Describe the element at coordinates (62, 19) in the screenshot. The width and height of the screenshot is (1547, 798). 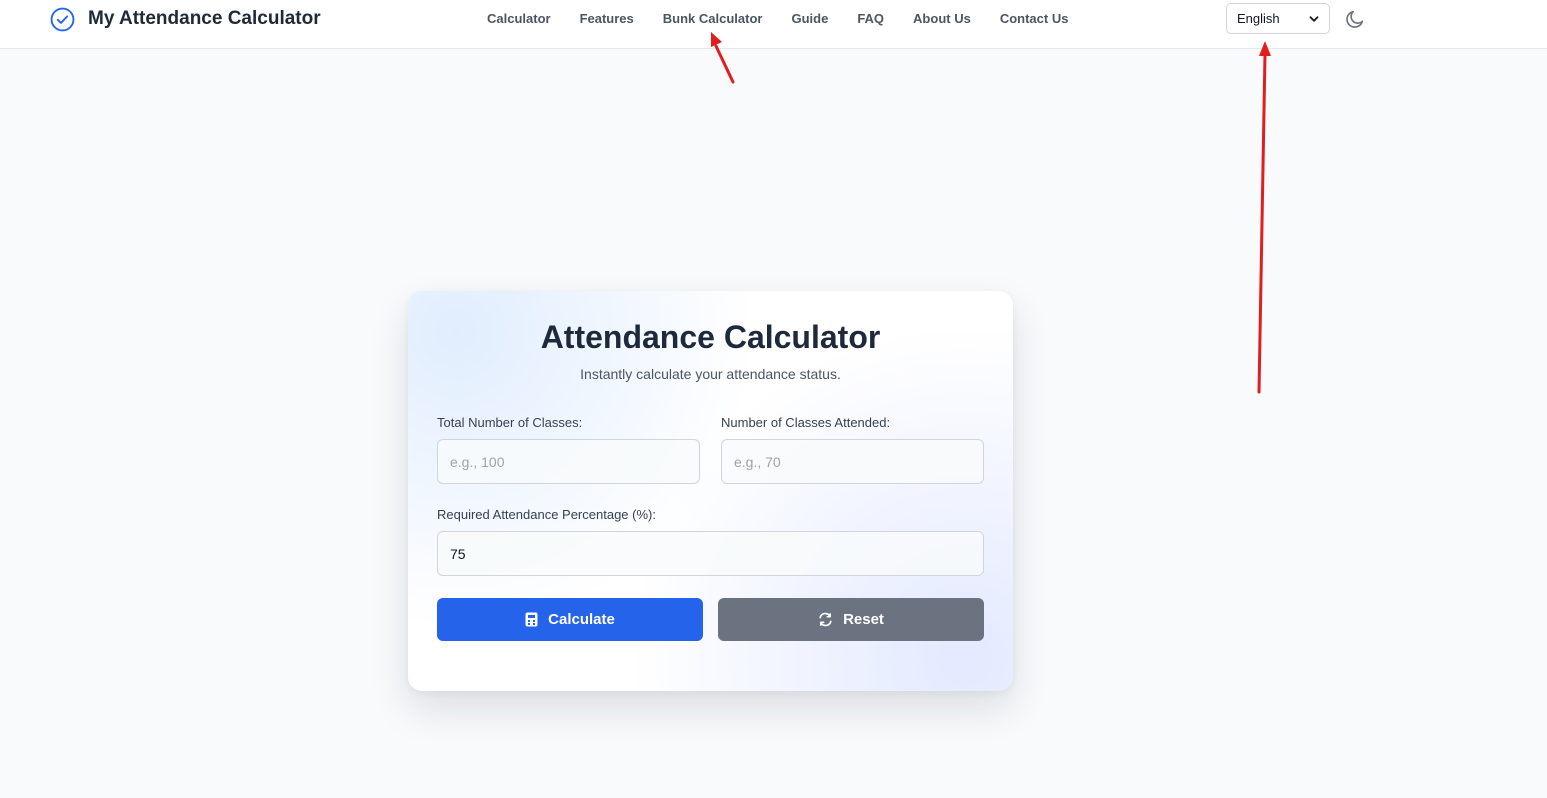
I see `check-circle-icon` at that location.